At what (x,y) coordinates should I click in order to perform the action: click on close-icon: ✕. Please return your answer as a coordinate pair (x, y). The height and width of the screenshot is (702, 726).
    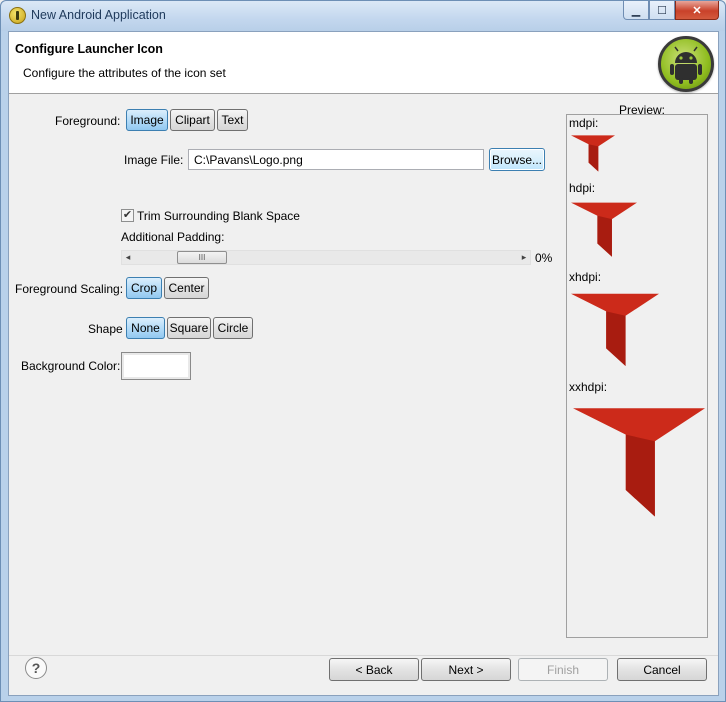
    Looking at the image, I should click on (697, 10).